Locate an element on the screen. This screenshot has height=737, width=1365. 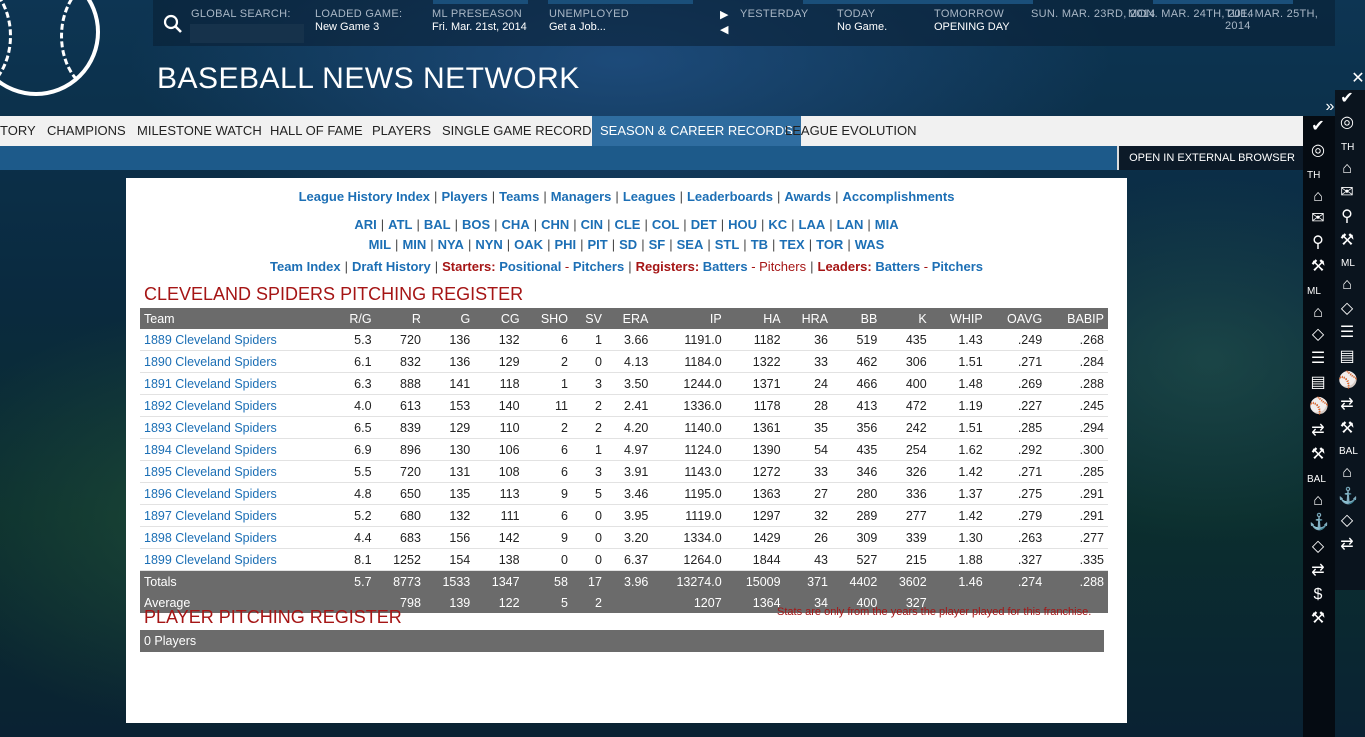
team-season-link: 1897 Cleveland Spiders is located at coordinates (237, 515).